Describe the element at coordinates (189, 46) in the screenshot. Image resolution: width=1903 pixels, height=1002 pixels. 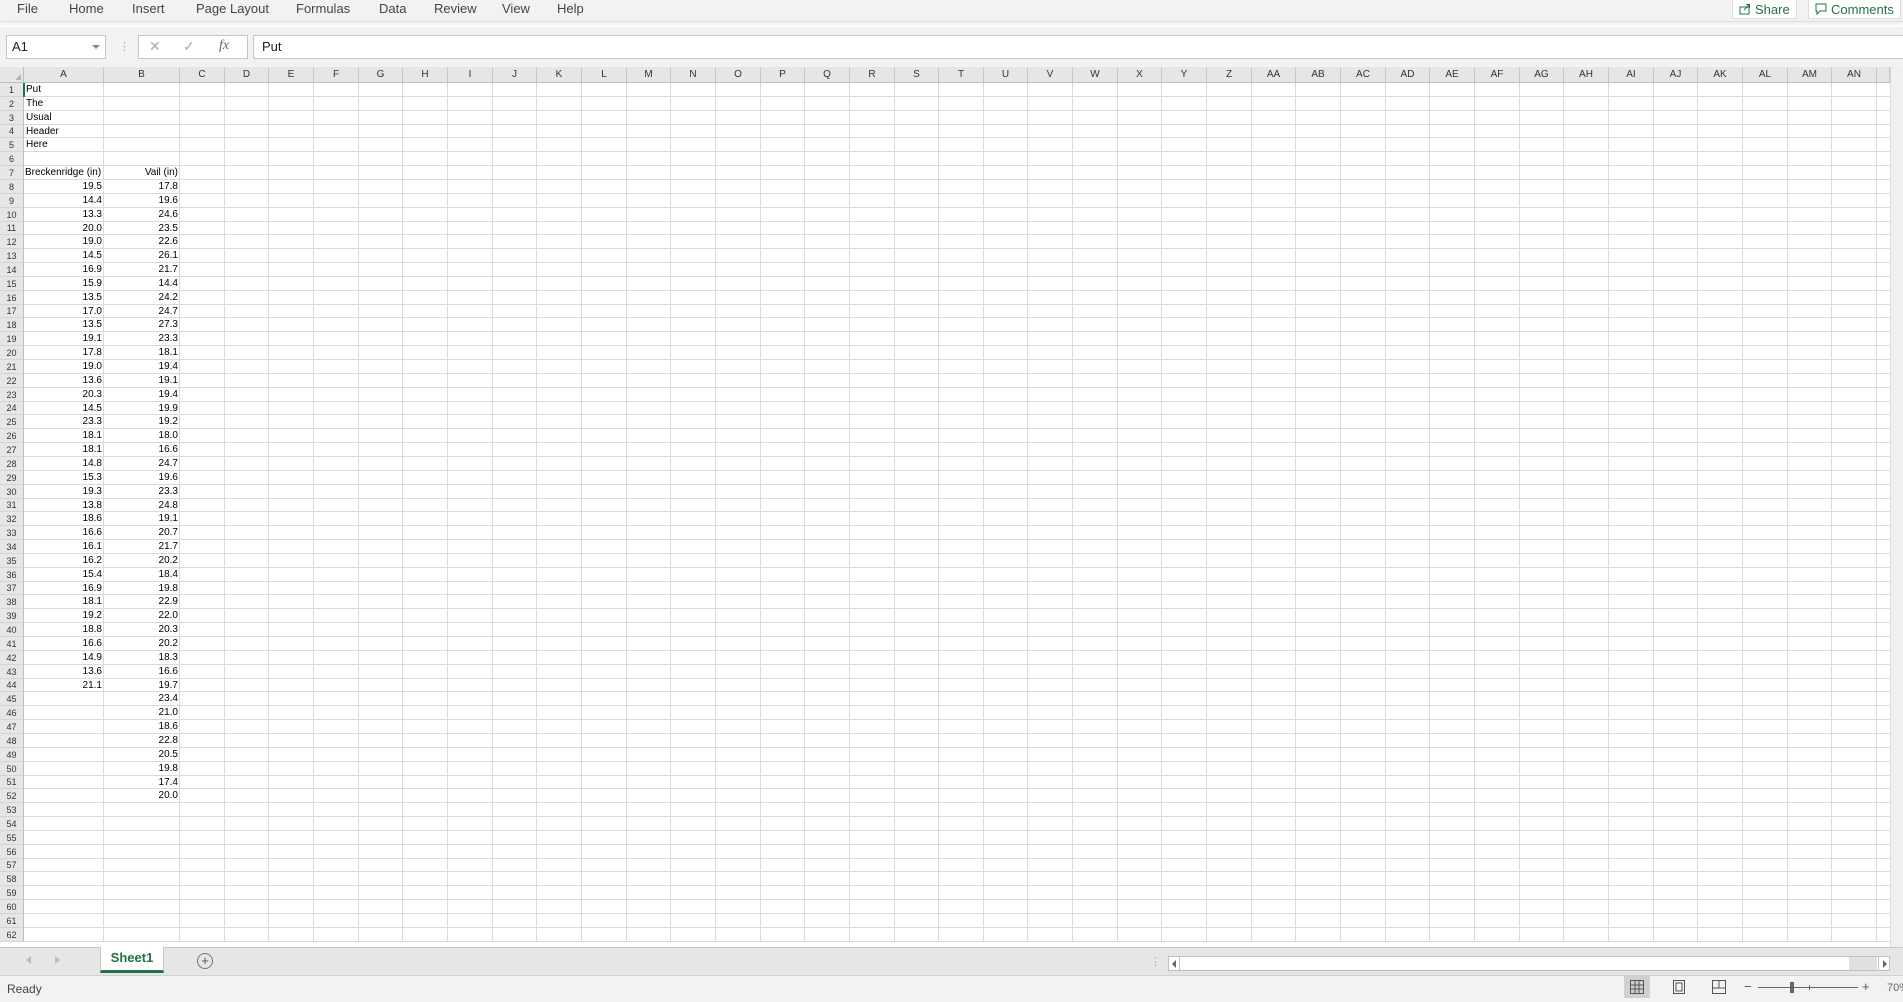
I see `enter-icon: ✓` at that location.